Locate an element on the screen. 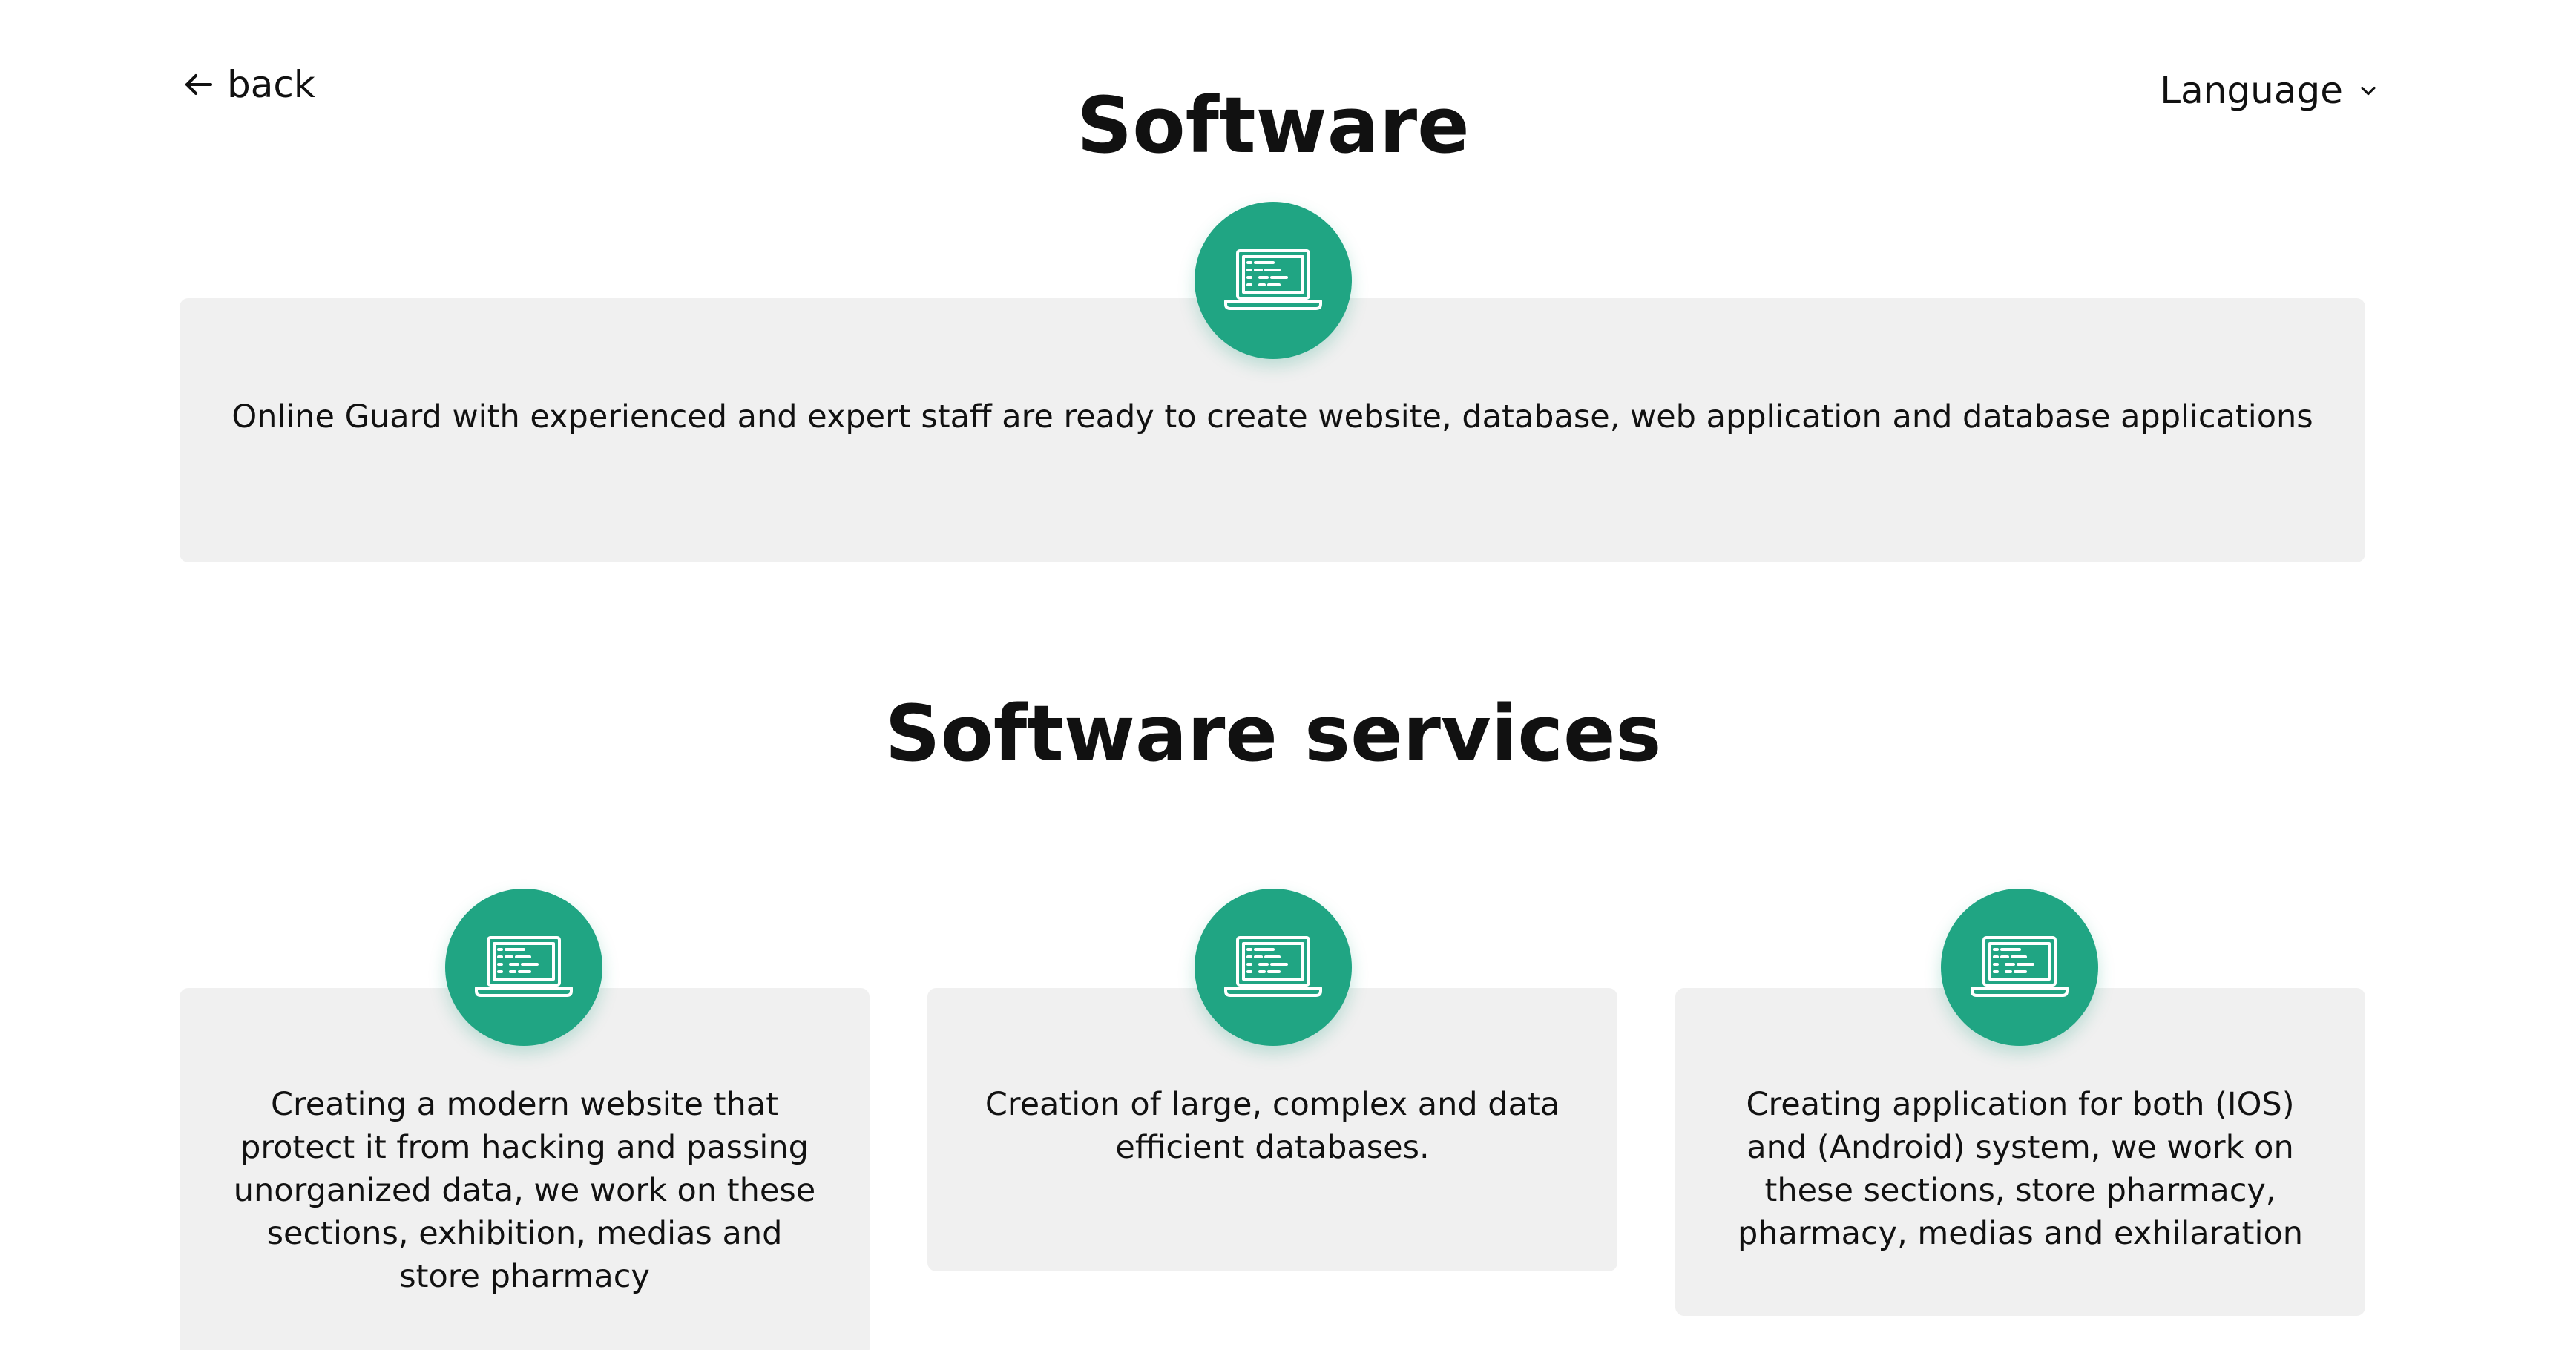 Image resolution: width=2576 pixels, height=1350 pixels. service-icon-badge-website is located at coordinates (523, 967).